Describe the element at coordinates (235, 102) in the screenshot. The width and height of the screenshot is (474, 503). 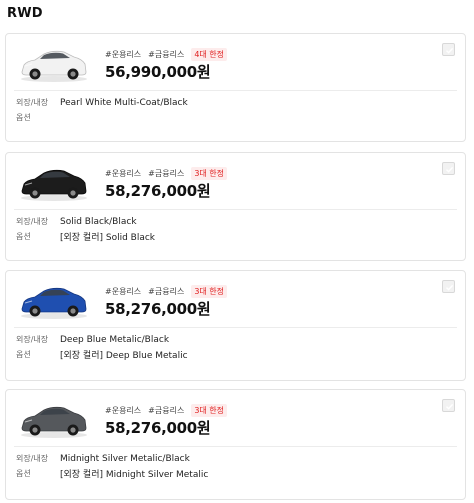
I see `spec-row-exterior: 외장/내장 Pearl White Multi-Coat/Black` at that location.